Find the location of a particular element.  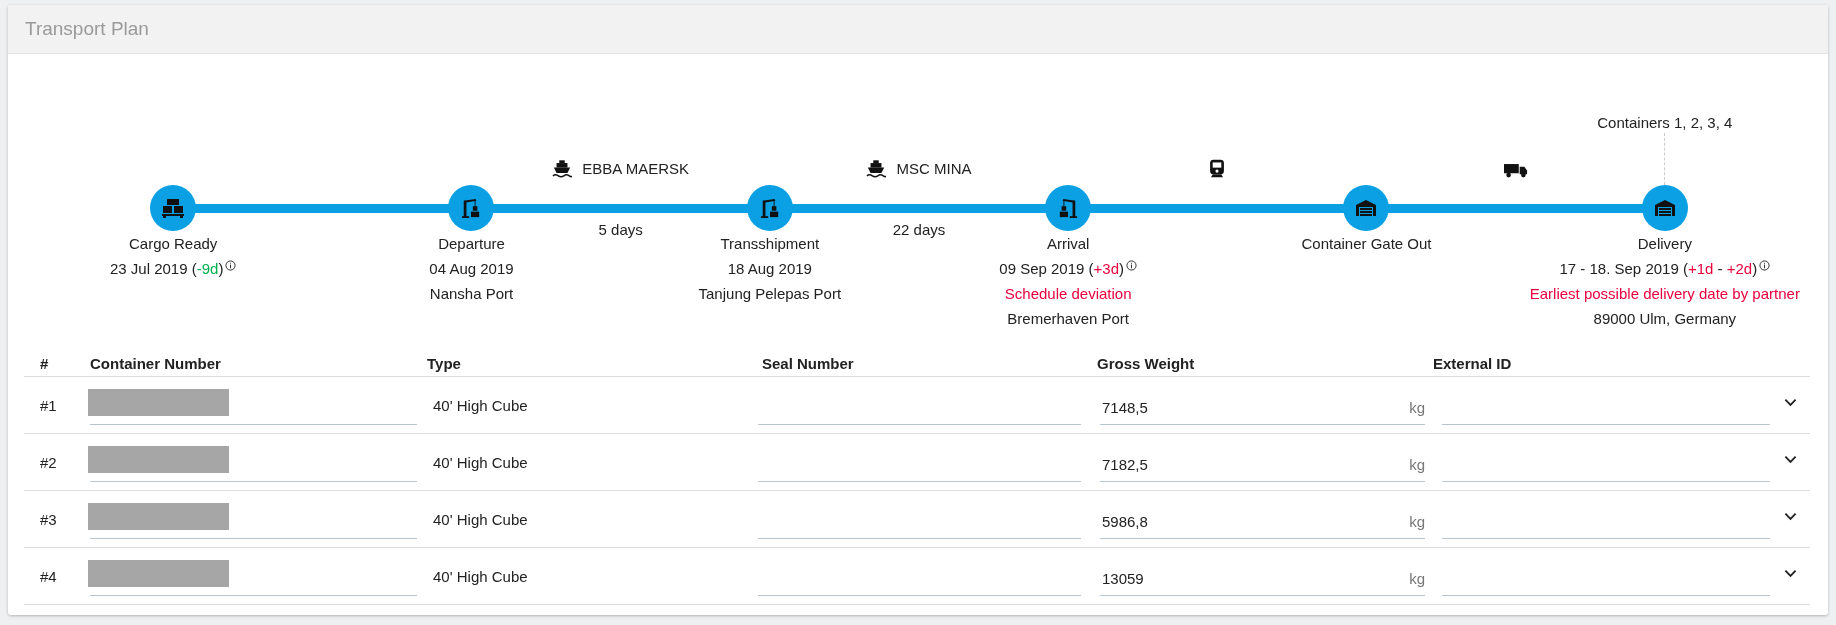

containers-note: Containers 1, 2, 3, 4 is located at coordinates (1665, 123).